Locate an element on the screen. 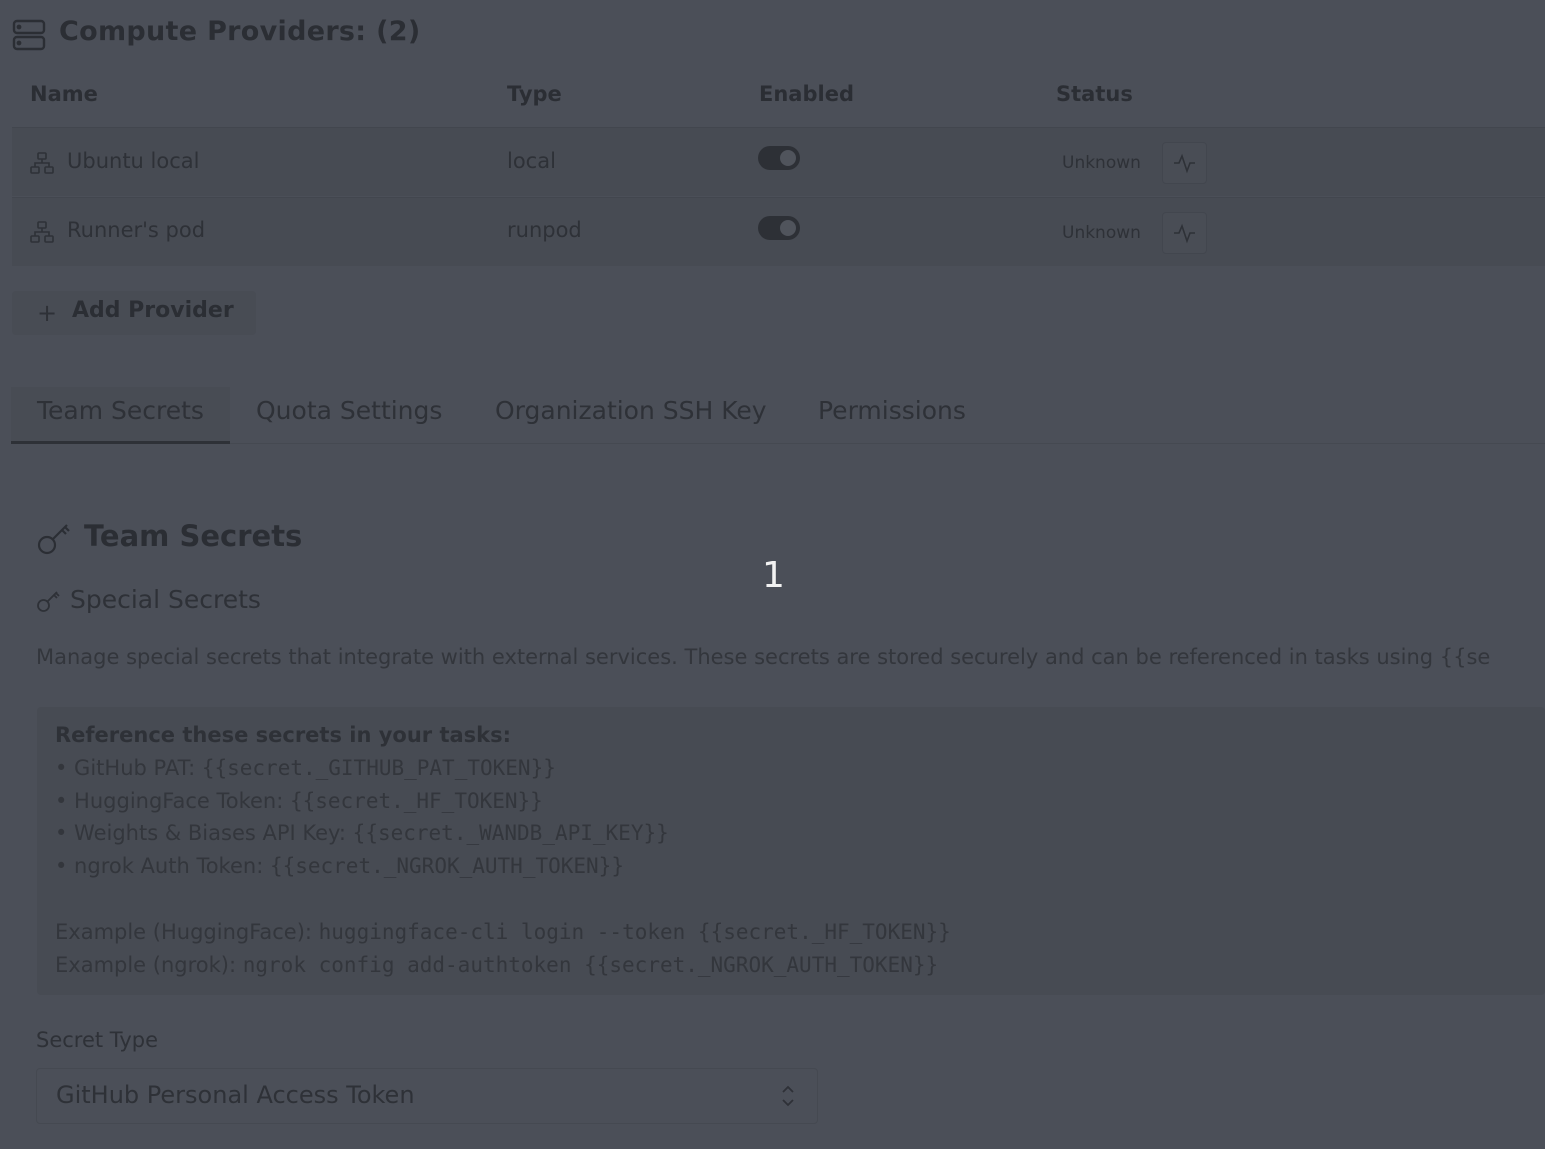  page-title: Compute Providers: (2) is located at coordinates (240, 31).